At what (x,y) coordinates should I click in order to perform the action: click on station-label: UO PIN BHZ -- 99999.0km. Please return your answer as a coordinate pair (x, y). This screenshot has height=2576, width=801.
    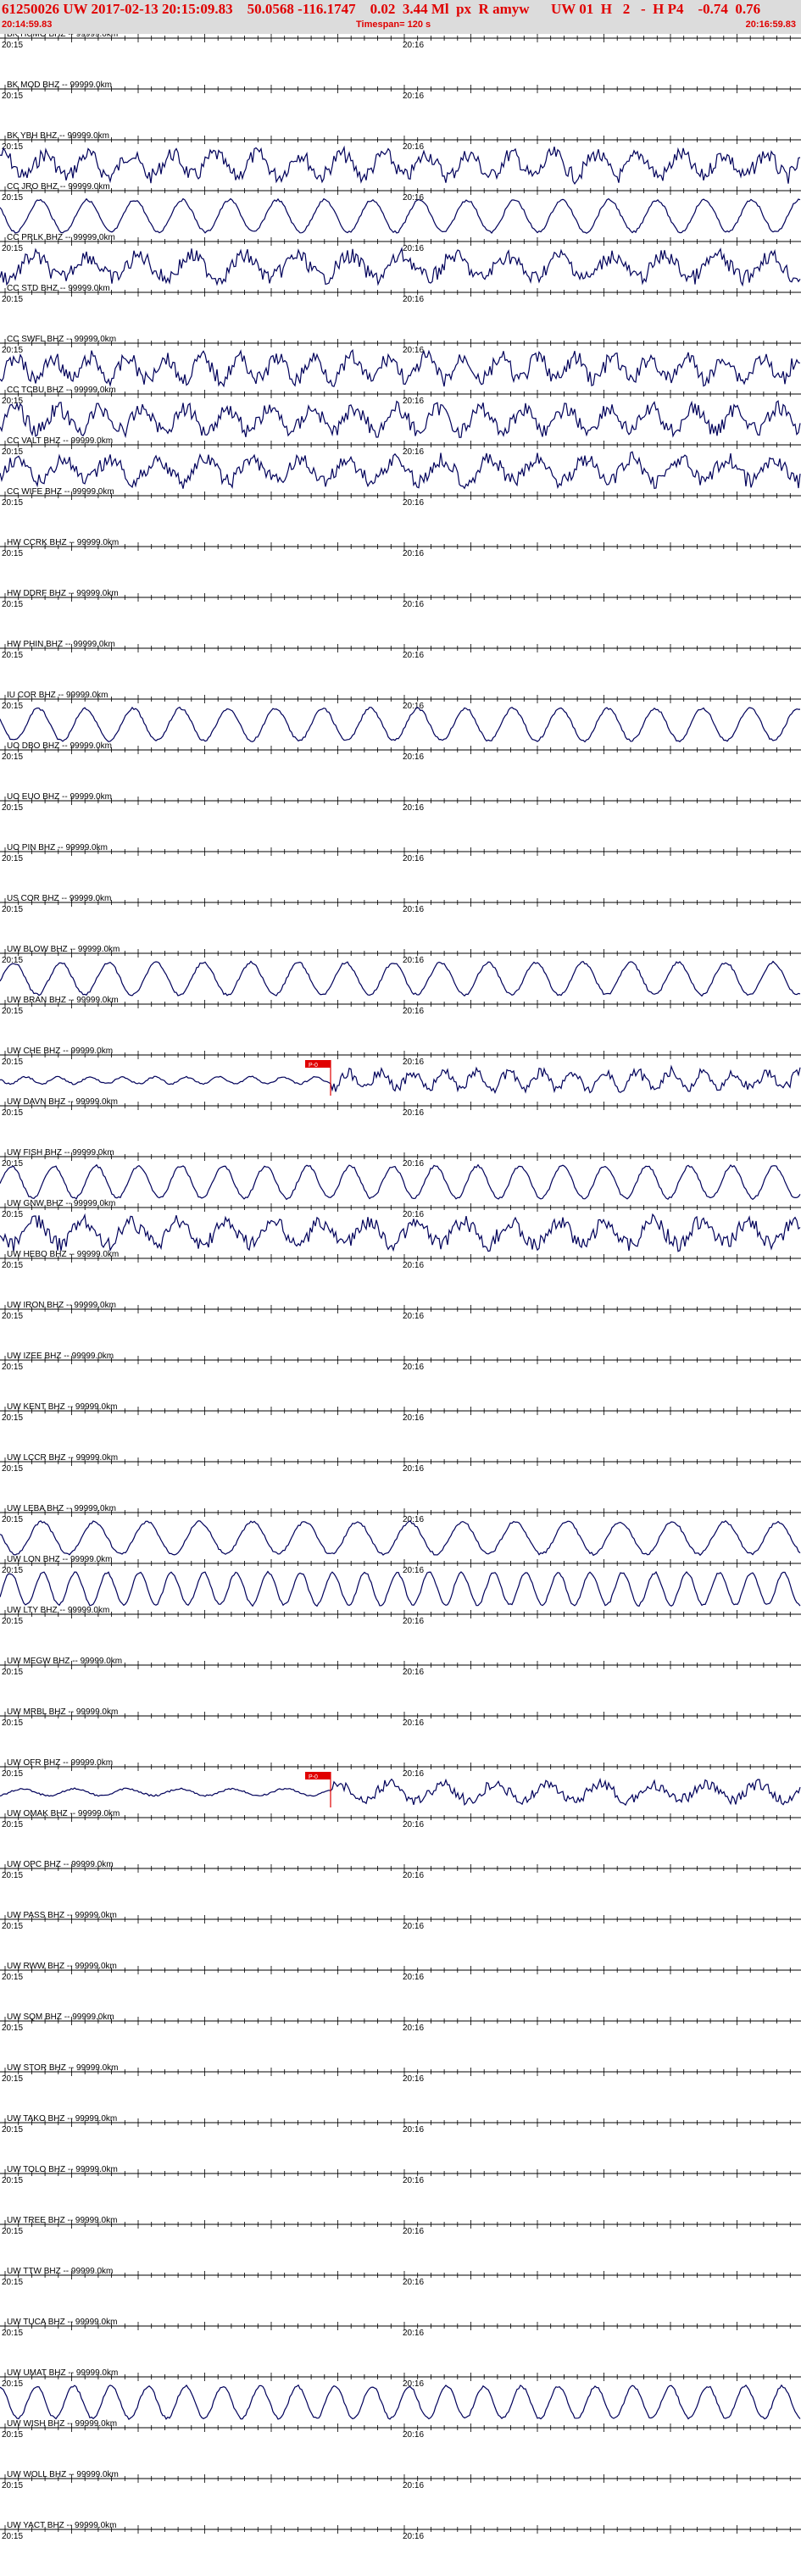
    Looking at the image, I should click on (57, 847).